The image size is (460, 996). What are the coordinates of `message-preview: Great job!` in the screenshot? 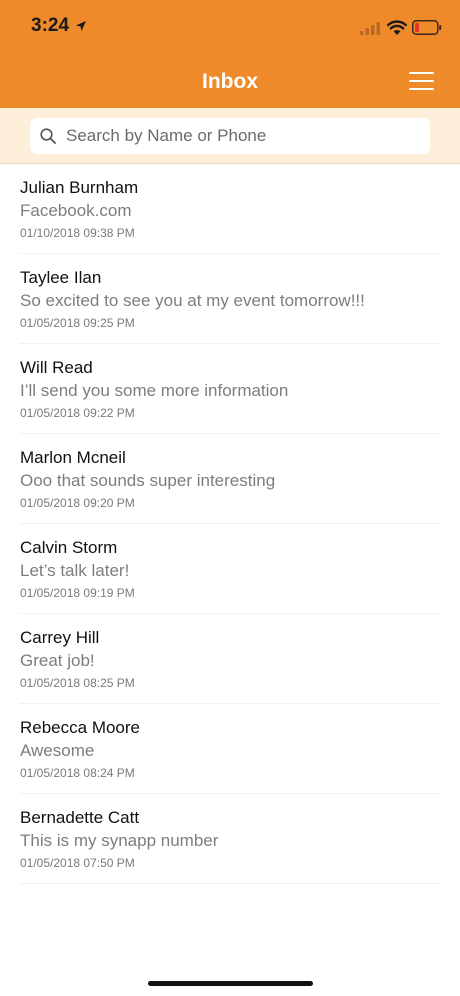 It's located at (57, 660).